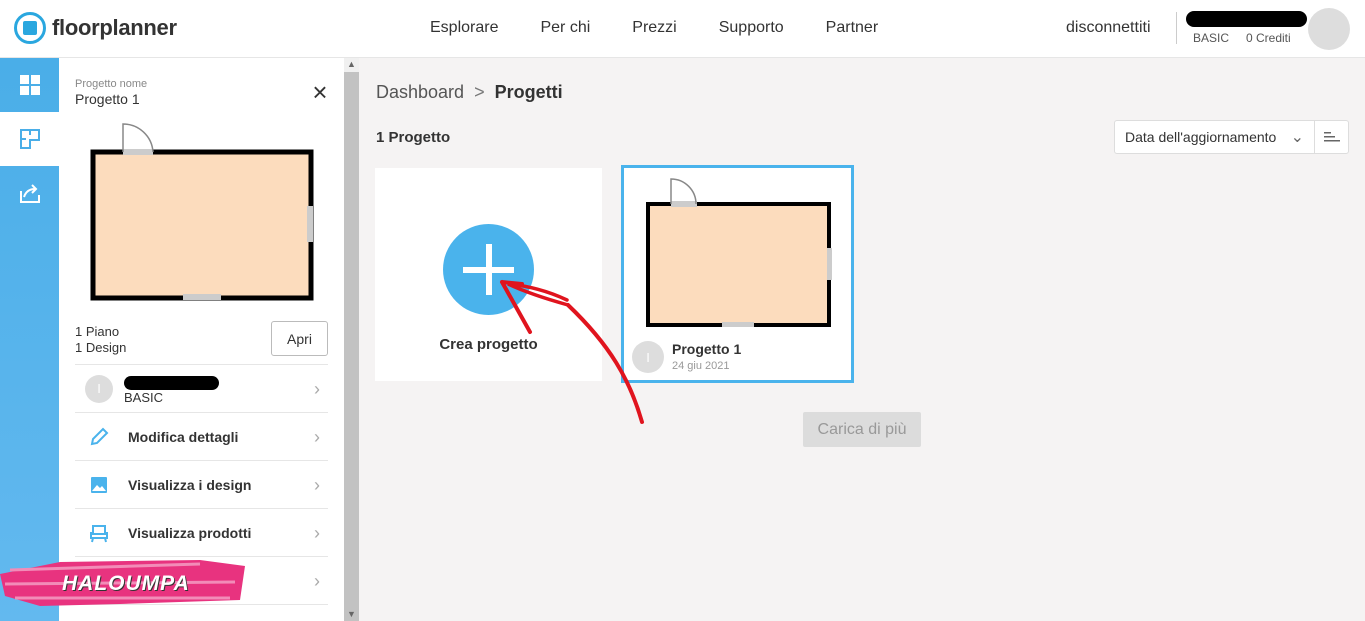  Describe the element at coordinates (299, 338) in the screenshot. I see `open-project-button: Apri` at that location.